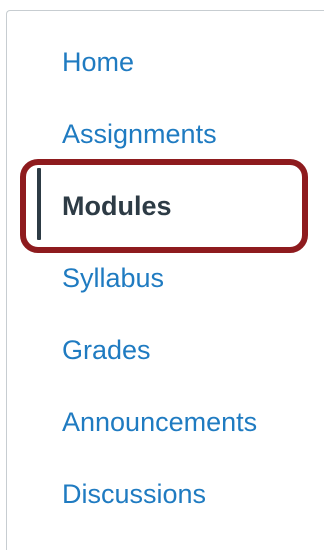 The height and width of the screenshot is (550, 324). Describe the element at coordinates (106, 350) in the screenshot. I see `nav-item-grades: Grades` at that location.